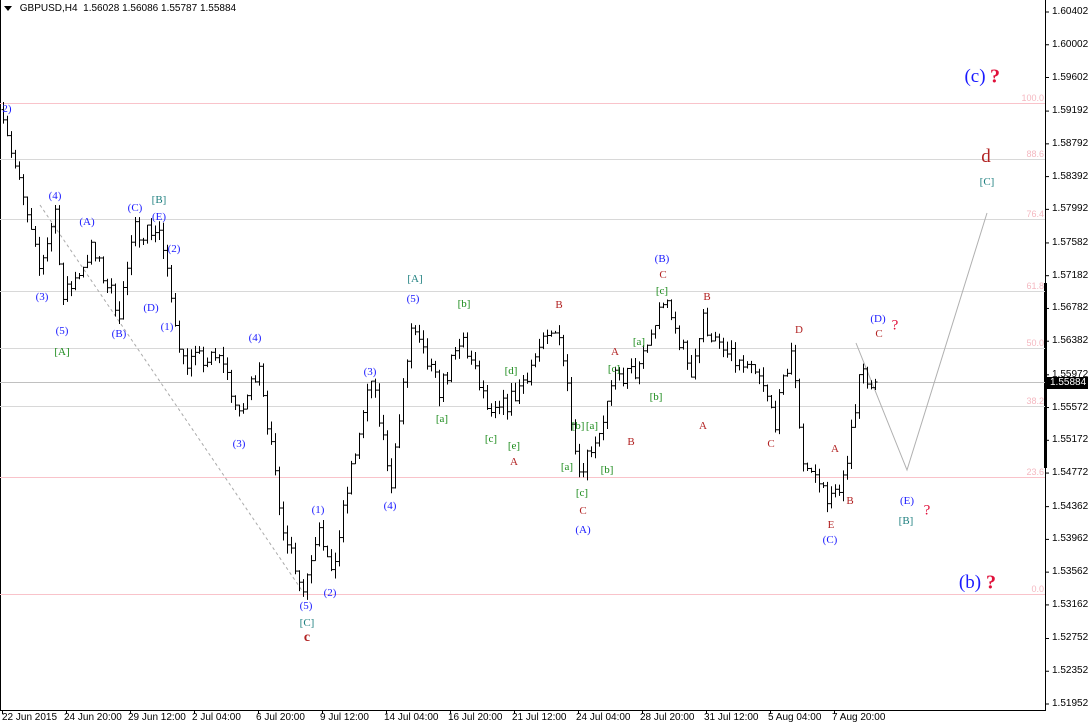  I want to click on x-tick-label: 16 Jul 20:00, so click(475, 717).